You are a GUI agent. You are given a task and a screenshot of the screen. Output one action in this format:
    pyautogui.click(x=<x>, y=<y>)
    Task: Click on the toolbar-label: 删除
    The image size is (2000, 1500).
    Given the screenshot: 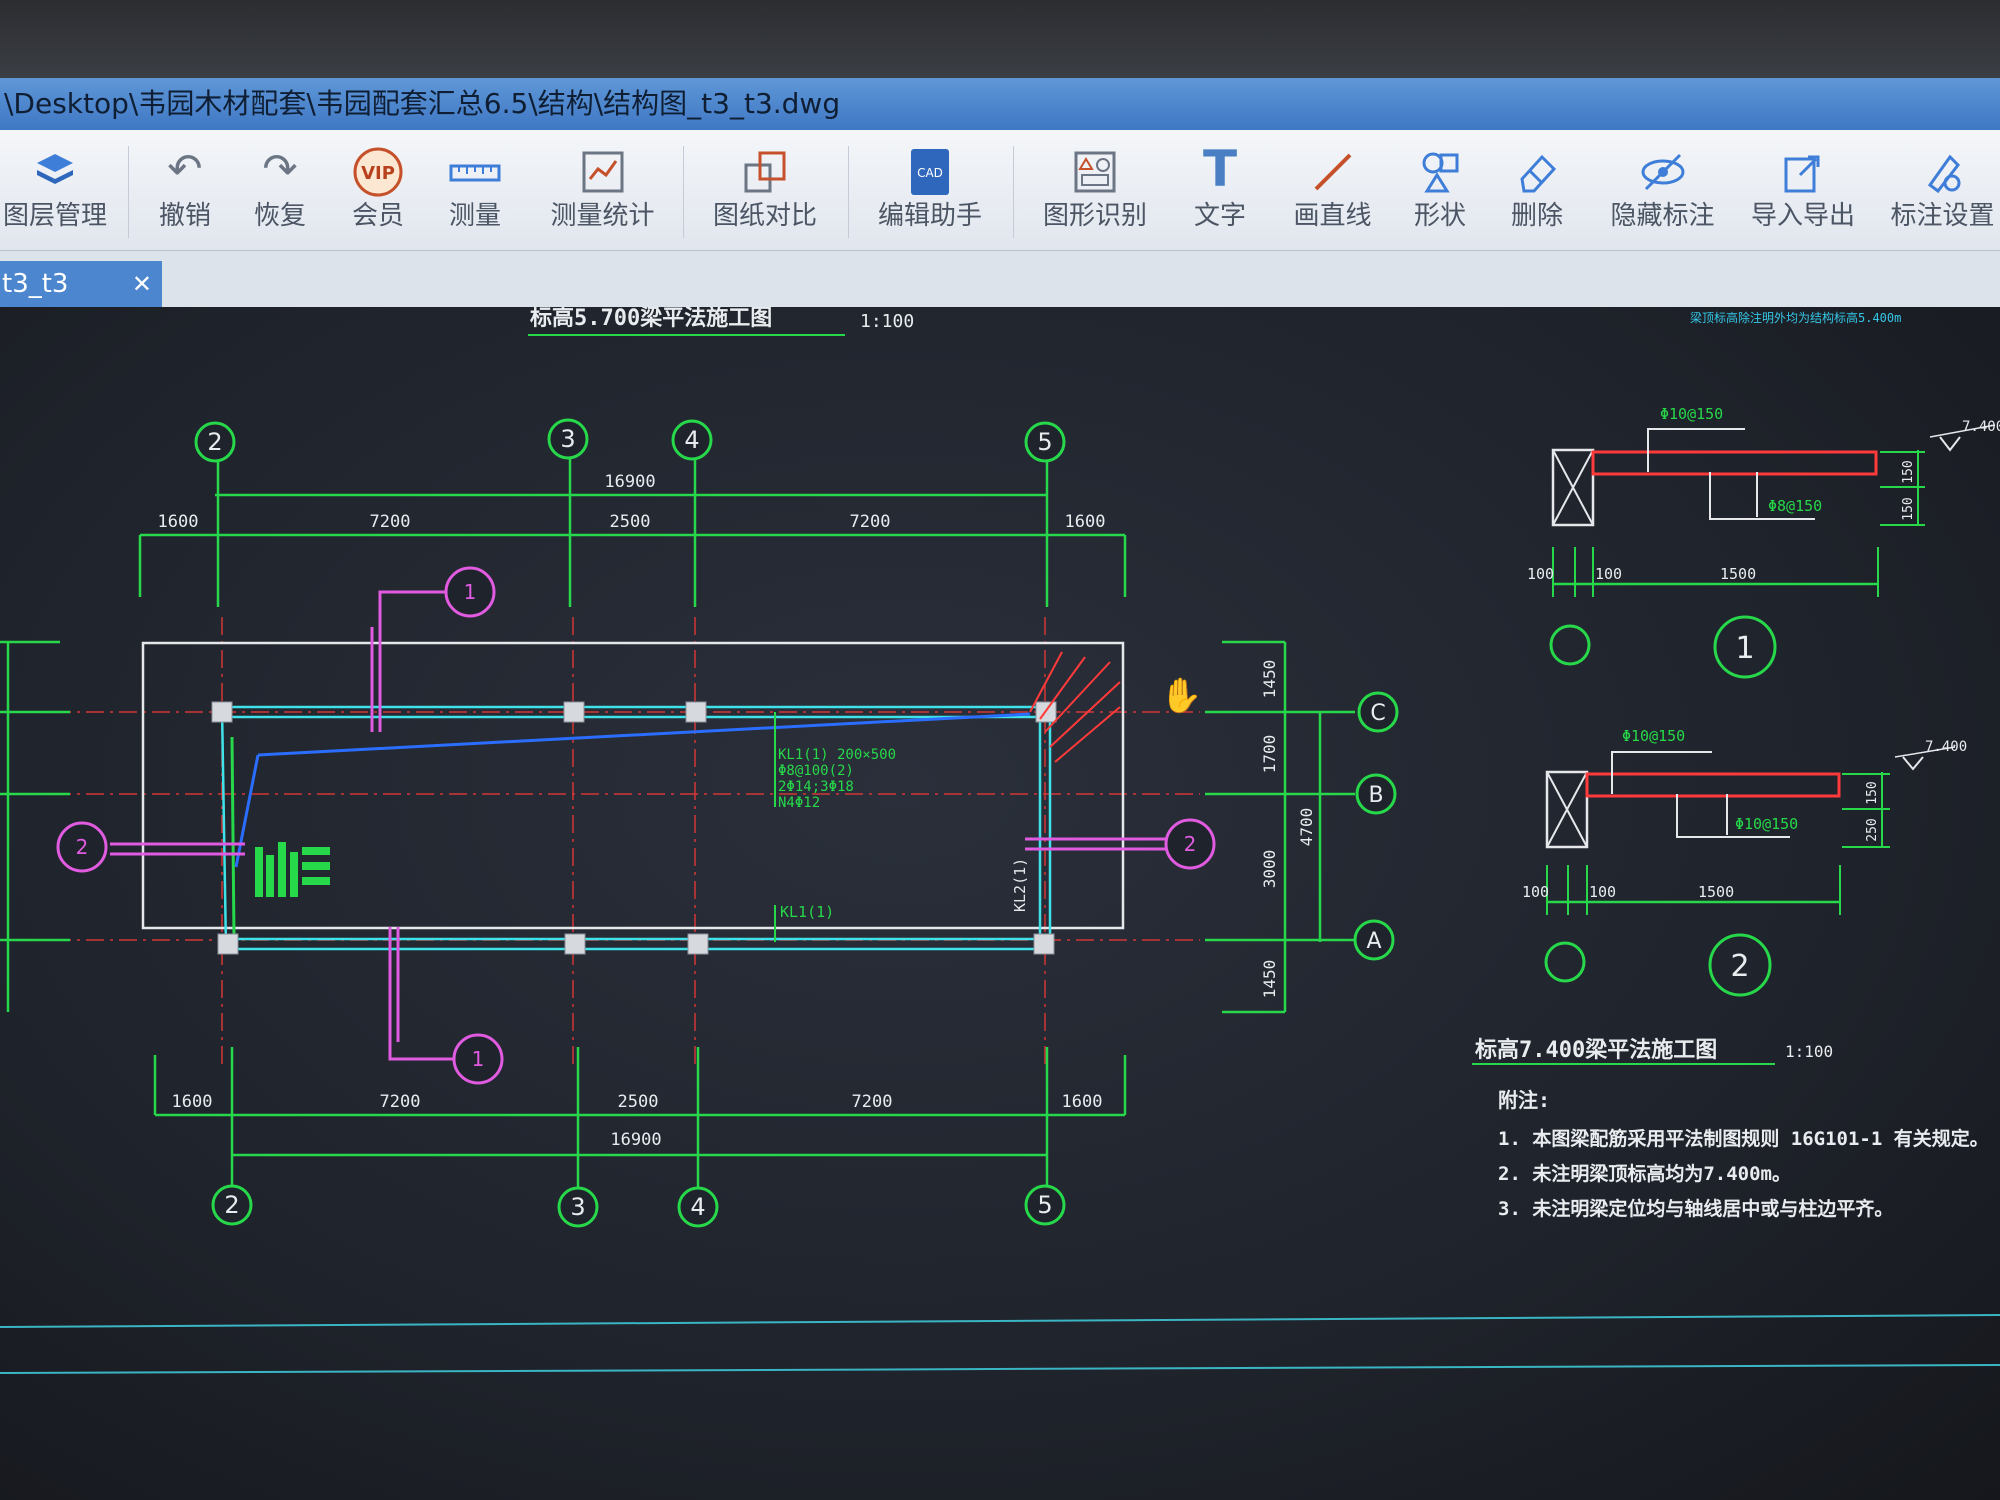 What is the action you would take?
    pyautogui.click(x=1536, y=216)
    